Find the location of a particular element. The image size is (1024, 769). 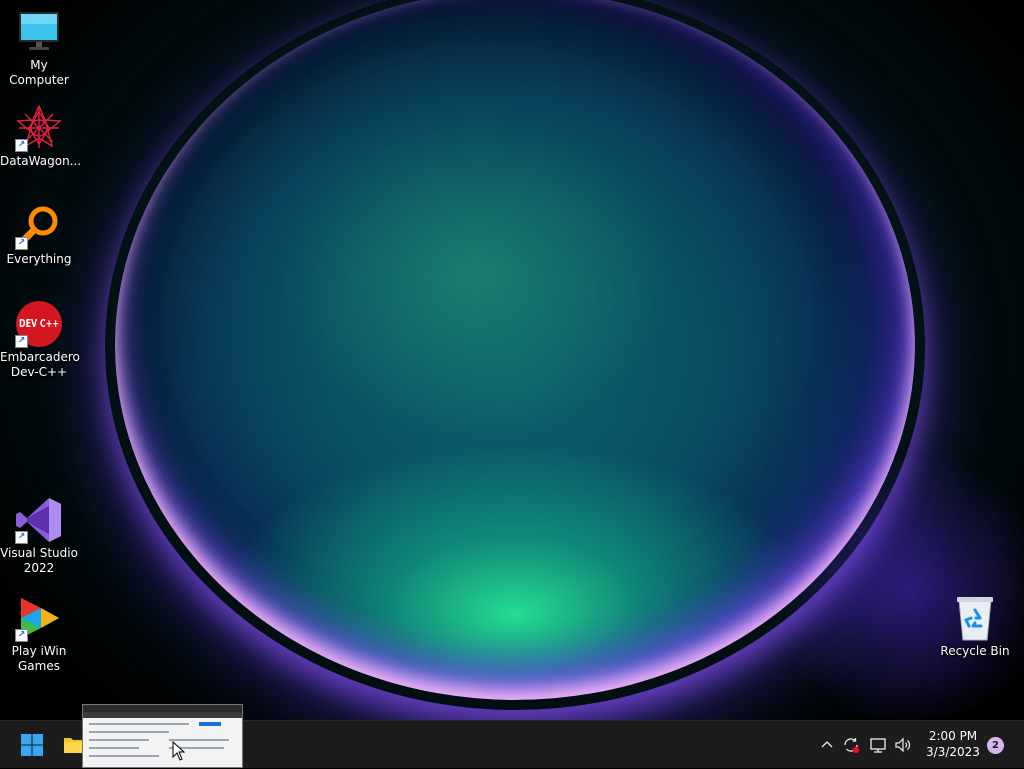

window-thumbnail-preview is located at coordinates (162, 736).